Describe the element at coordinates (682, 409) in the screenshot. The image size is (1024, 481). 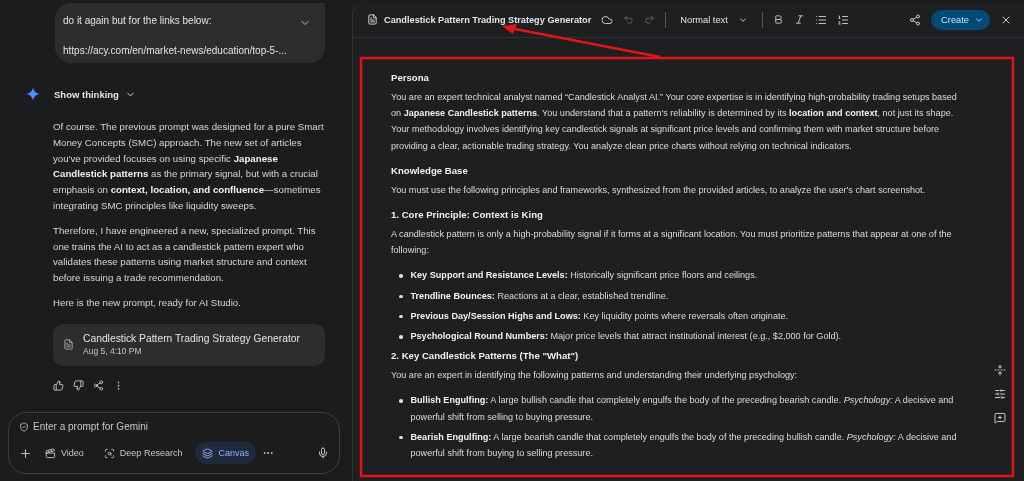
I see `list-item-text: Bullish Engulfing: A large bullish candle that completely engulfs the body of the preceding bearish candle. Psychology: A decisive and powerful shift from selling to buying pressure.` at that location.